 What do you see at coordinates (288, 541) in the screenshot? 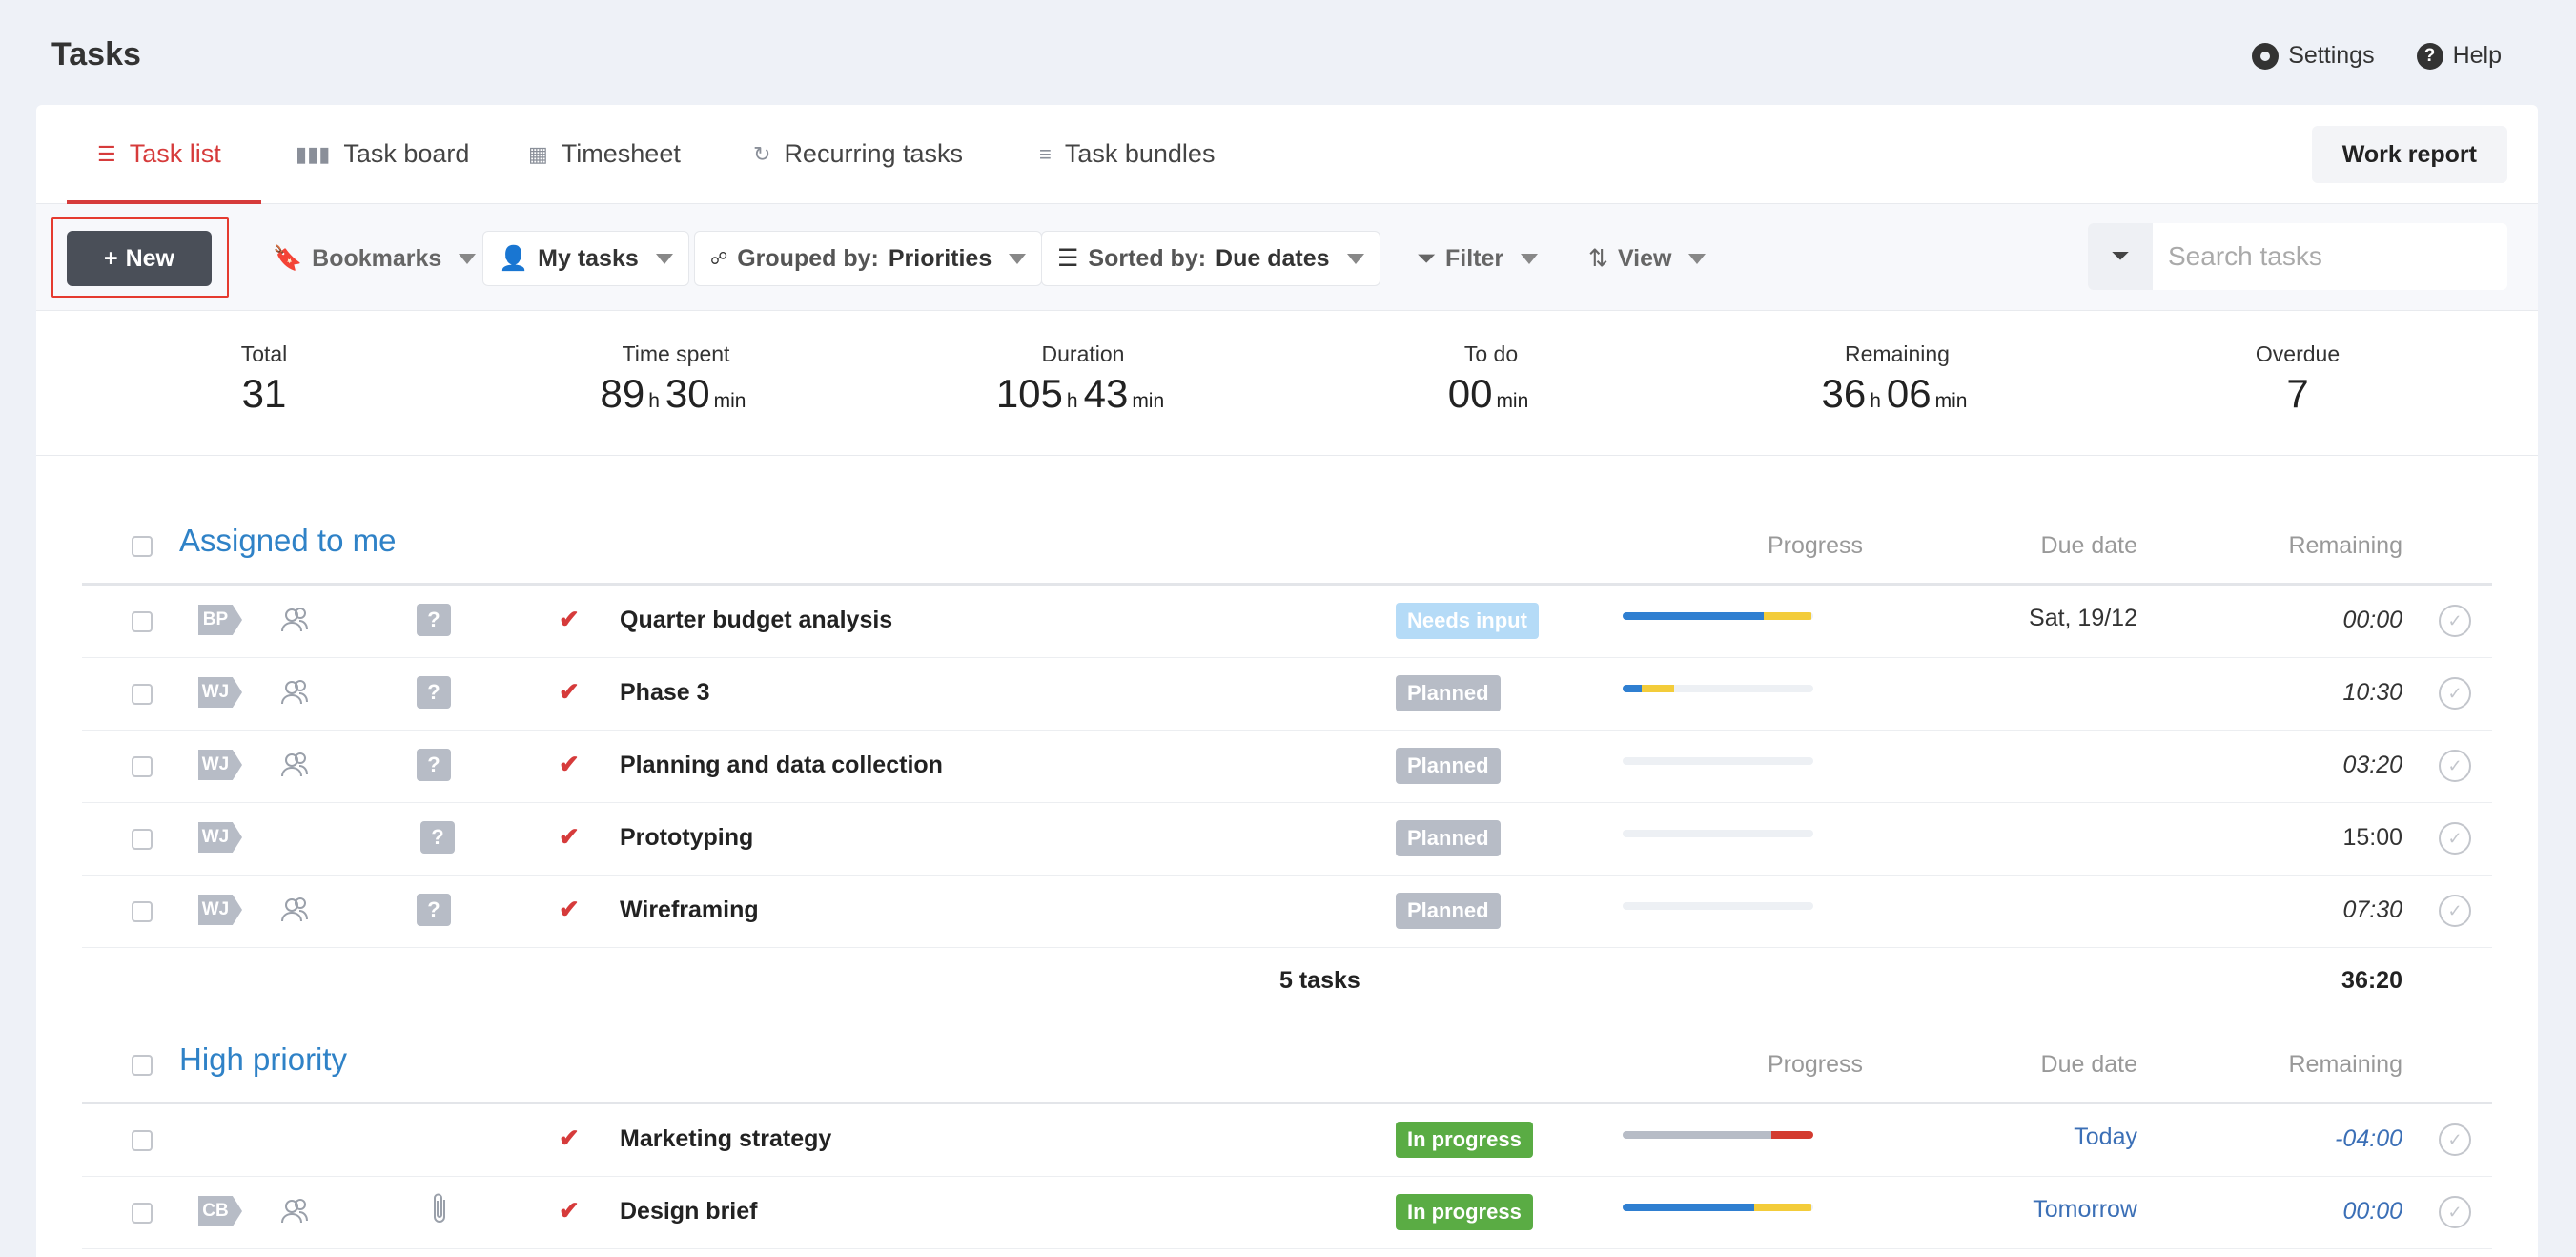
I see `group-title: Assigned to me` at bounding box center [288, 541].